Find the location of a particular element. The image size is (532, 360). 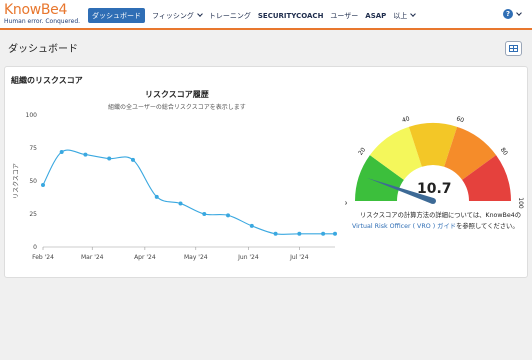

x-tick-label: Feb '24 is located at coordinates (43, 257).